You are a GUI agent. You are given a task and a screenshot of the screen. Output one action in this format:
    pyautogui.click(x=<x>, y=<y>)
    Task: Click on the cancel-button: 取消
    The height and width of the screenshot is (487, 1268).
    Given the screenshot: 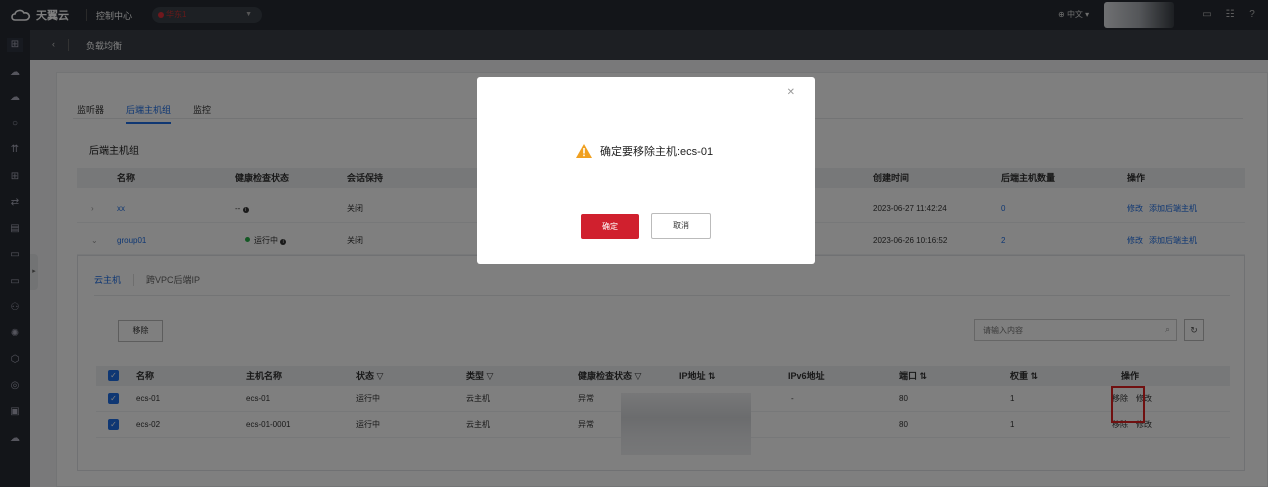 What is the action you would take?
    pyautogui.click(x=681, y=226)
    